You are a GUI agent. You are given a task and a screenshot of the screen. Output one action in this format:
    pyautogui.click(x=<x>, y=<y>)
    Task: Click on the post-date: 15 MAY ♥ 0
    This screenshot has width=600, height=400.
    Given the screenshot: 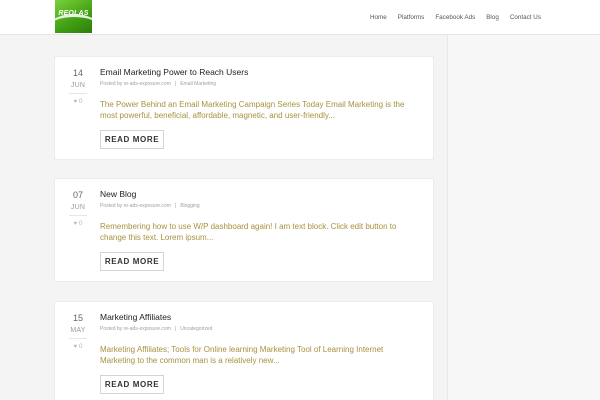 What is the action you would take?
    pyautogui.click(x=78, y=331)
    